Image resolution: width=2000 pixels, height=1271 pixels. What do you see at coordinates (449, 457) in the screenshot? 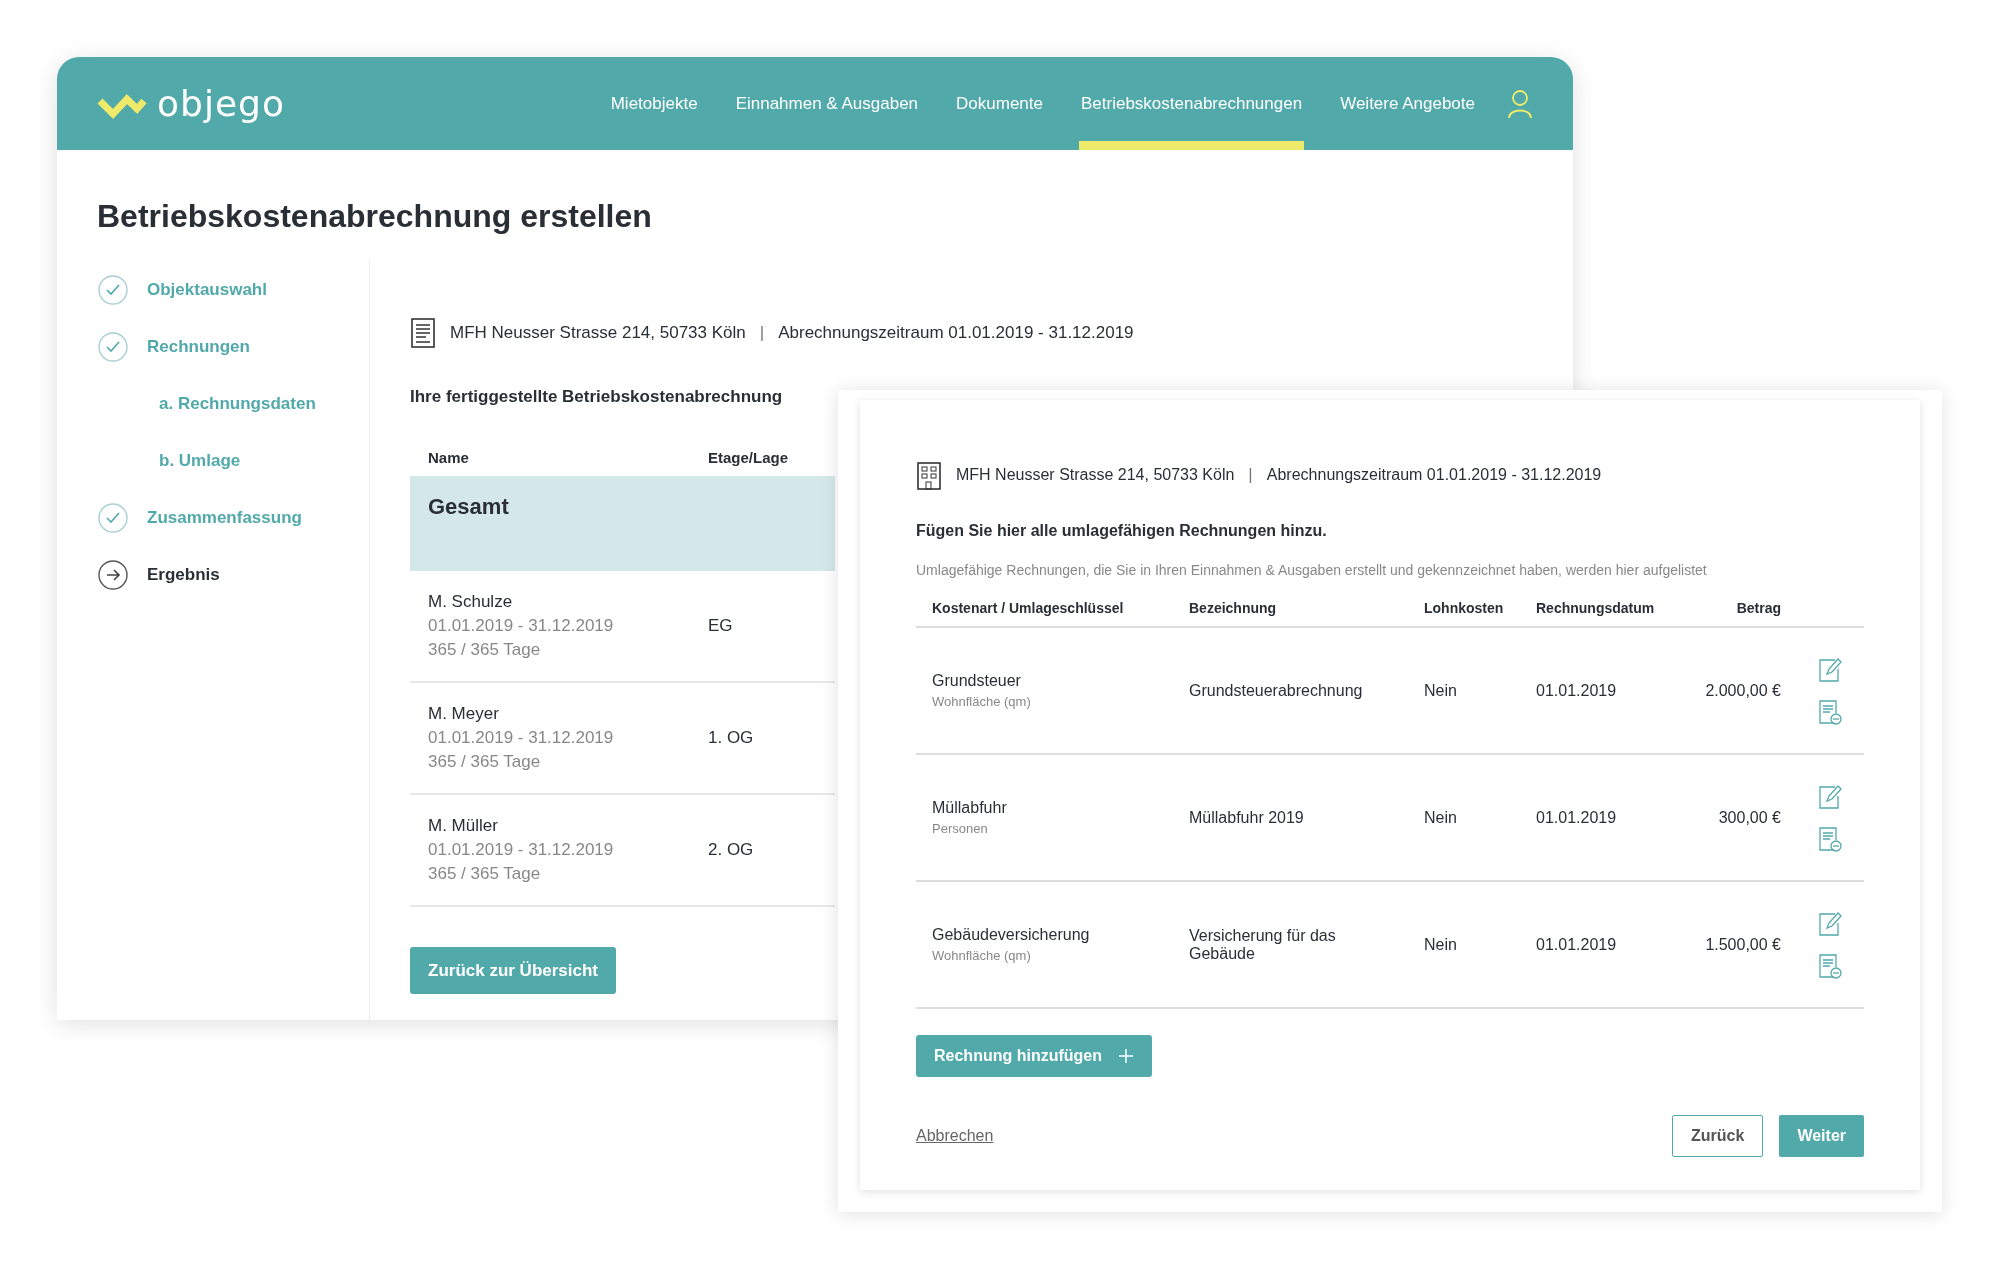
I see `column-header: Name` at bounding box center [449, 457].